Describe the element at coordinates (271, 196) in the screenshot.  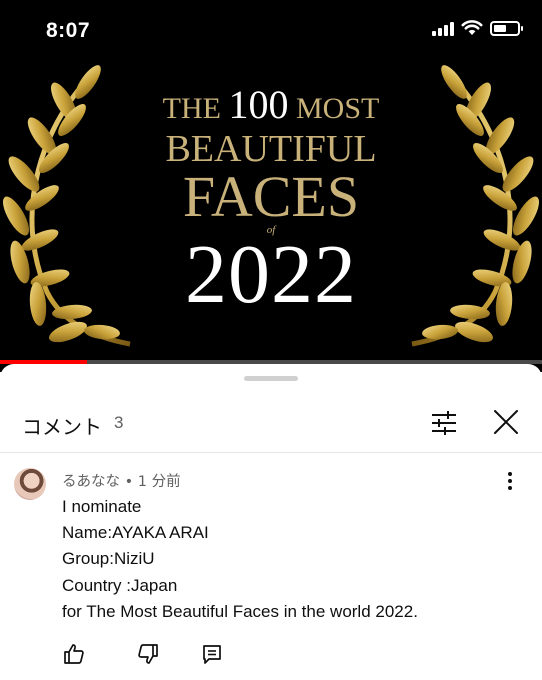
I see `title-line-3: FACES` at that location.